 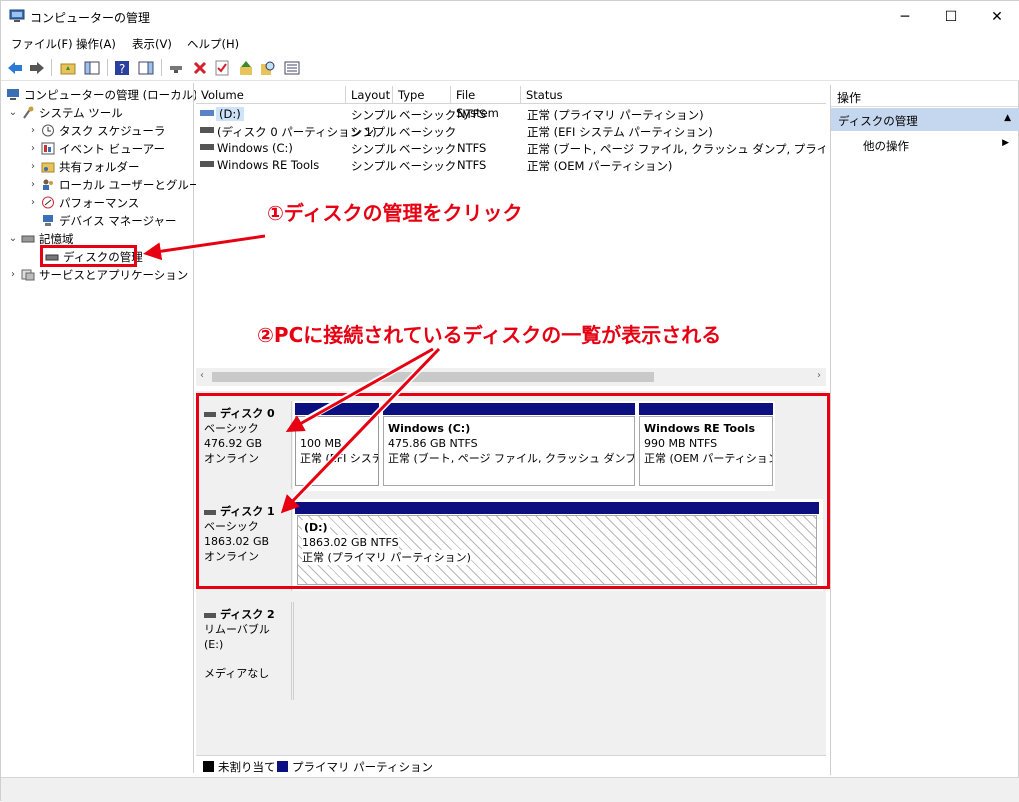 I want to click on annotation-arrows, so click(x=292, y=373).